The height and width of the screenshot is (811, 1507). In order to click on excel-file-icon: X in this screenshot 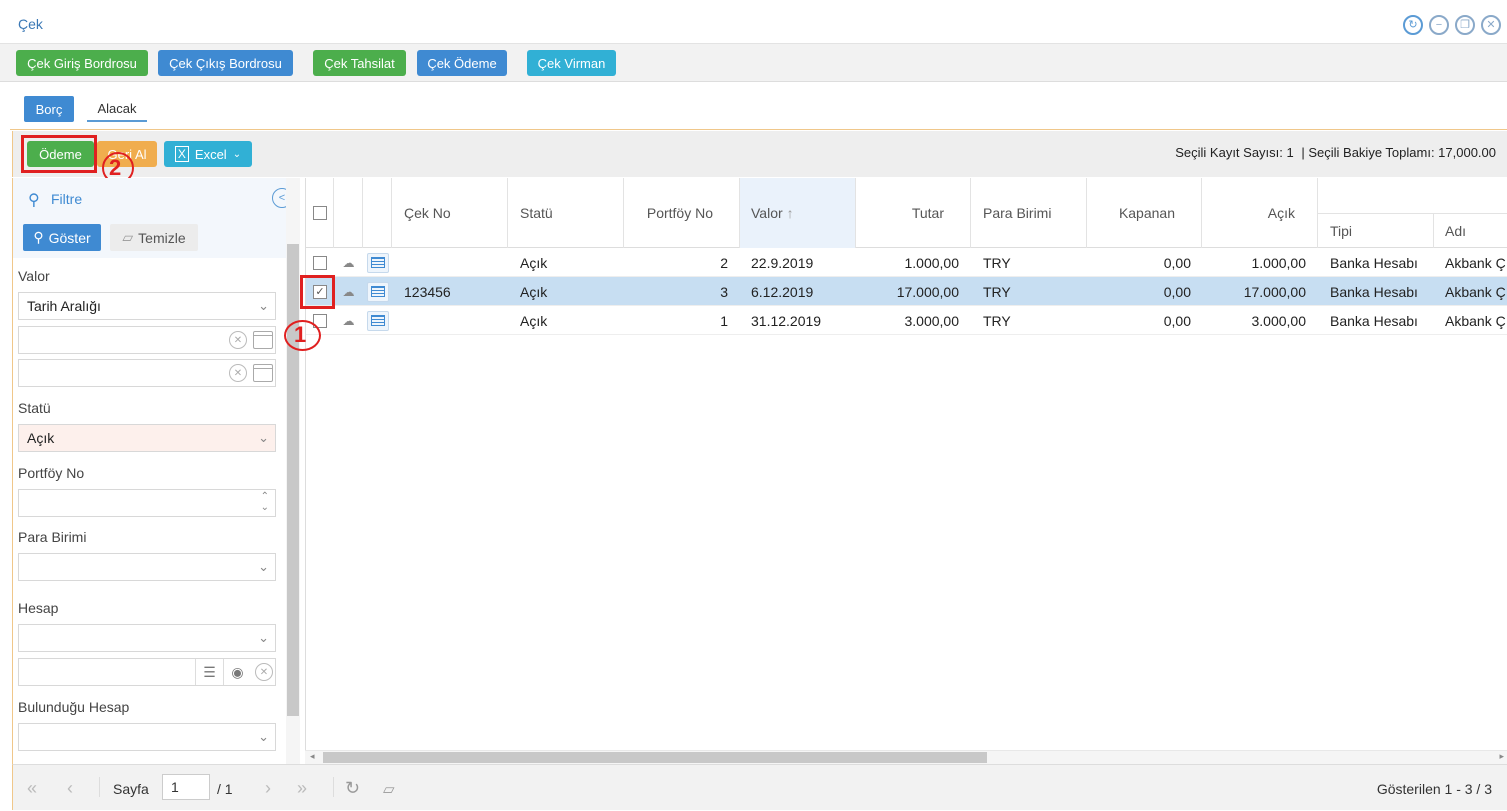, I will do `click(181, 154)`.